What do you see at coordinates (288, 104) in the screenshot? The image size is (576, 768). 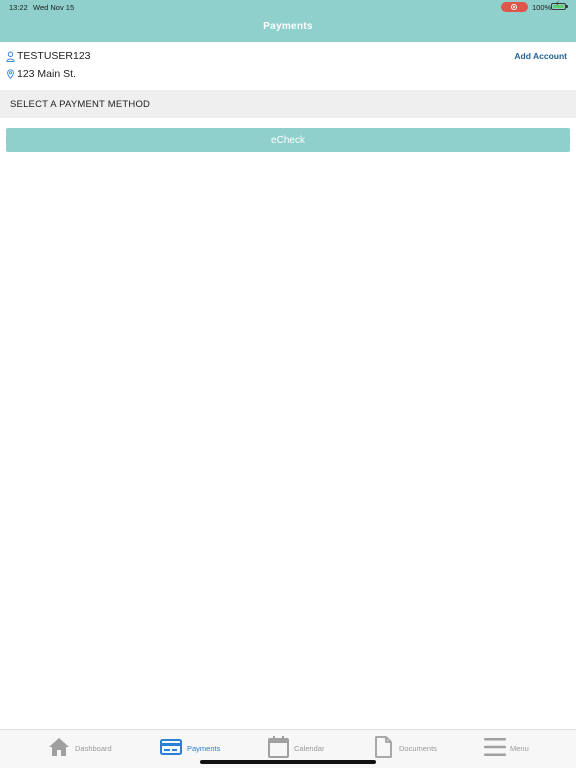 I see `payment-method-section-header: SELECT A PAYMENT METHOD` at bounding box center [288, 104].